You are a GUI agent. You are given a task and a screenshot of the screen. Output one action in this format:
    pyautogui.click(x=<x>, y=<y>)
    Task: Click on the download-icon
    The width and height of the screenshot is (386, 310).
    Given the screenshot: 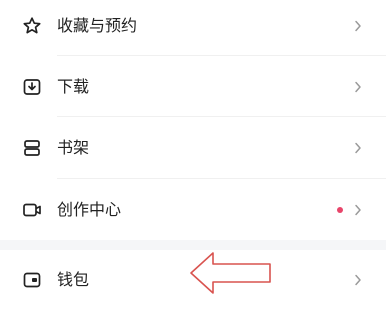 What is the action you would take?
    pyautogui.click(x=32, y=87)
    